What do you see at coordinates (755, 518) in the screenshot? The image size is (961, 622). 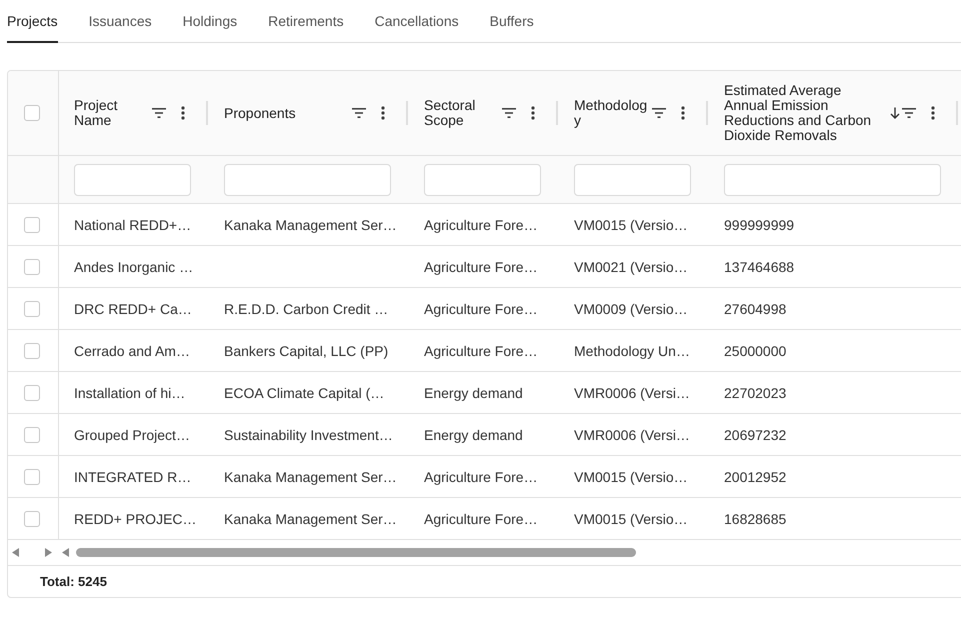 I see `table-cell: 16828685` at bounding box center [755, 518].